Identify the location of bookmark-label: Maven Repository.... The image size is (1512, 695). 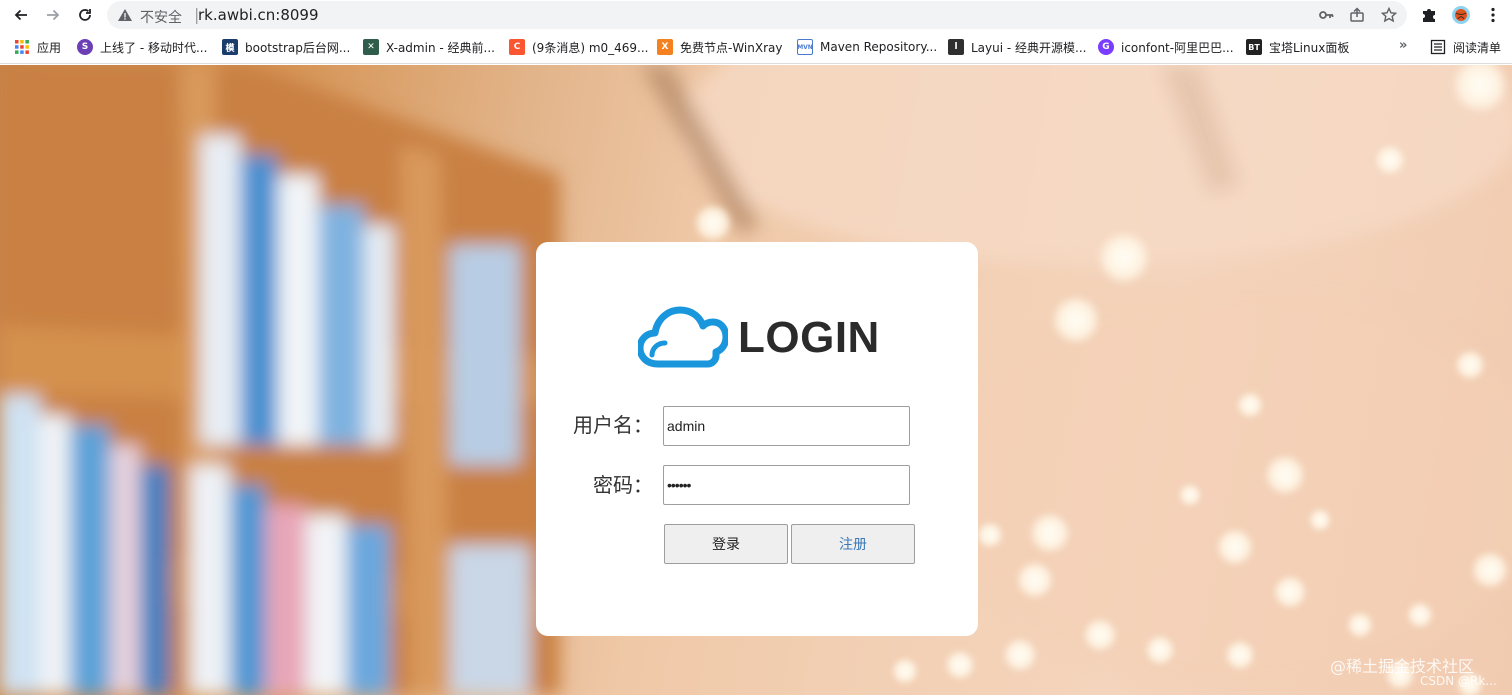
(879, 47).